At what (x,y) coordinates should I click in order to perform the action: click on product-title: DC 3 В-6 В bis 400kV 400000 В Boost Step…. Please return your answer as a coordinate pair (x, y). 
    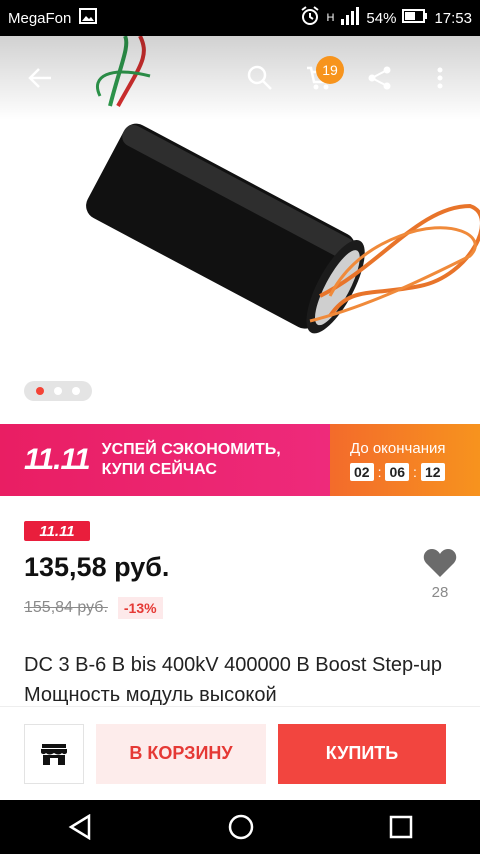
    Looking at the image, I should click on (233, 680).